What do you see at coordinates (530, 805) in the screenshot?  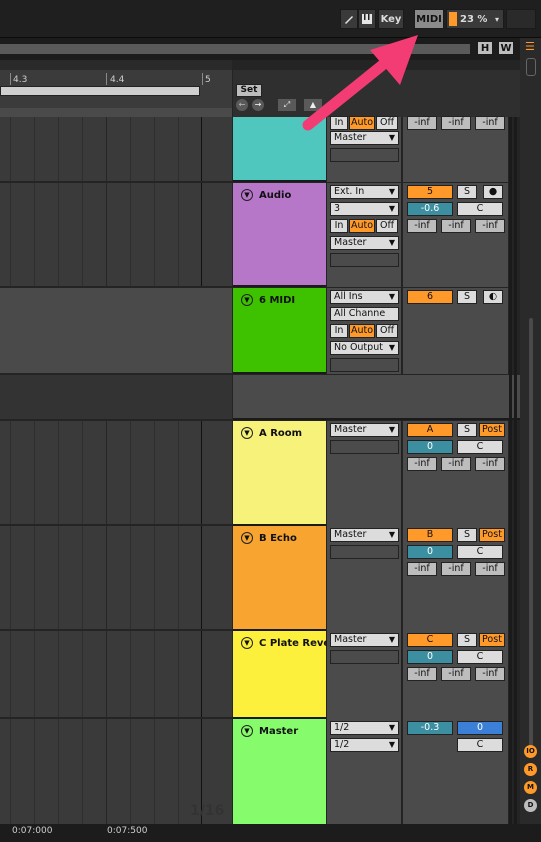 I see `delay-toggle-button: D` at bounding box center [530, 805].